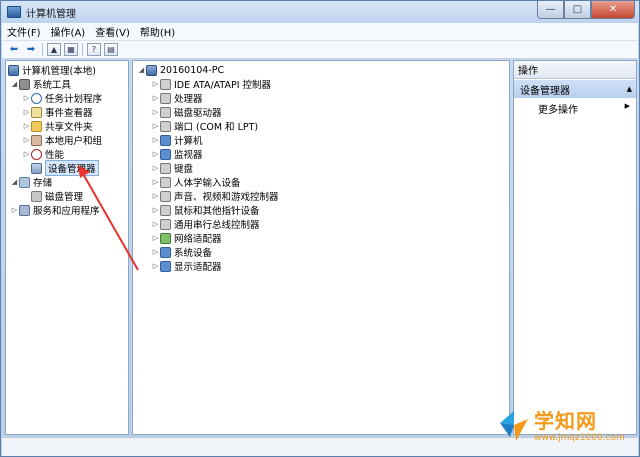 The height and width of the screenshot is (457, 640). What do you see at coordinates (577, 10) in the screenshot?
I see `maximize-button: □` at bounding box center [577, 10].